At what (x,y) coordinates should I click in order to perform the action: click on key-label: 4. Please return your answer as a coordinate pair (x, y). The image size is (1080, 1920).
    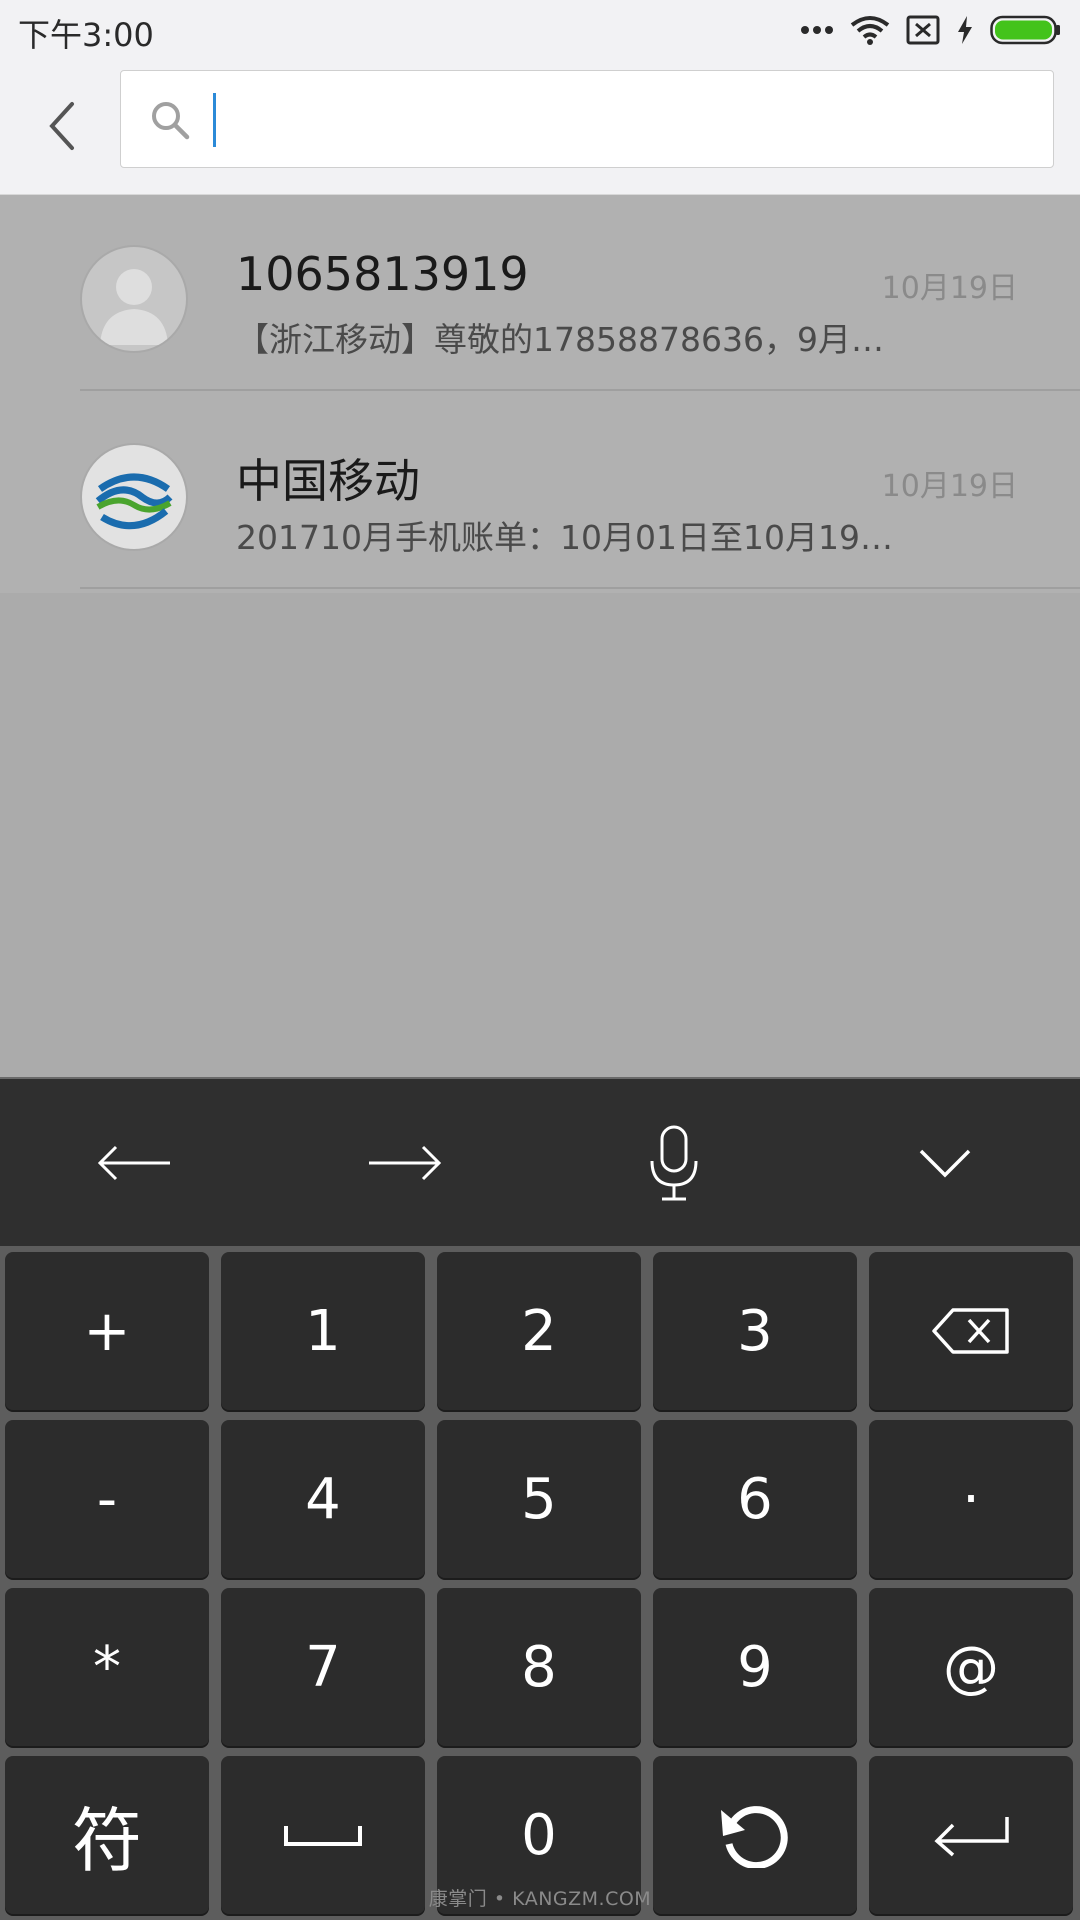
    Looking at the image, I should click on (323, 1499).